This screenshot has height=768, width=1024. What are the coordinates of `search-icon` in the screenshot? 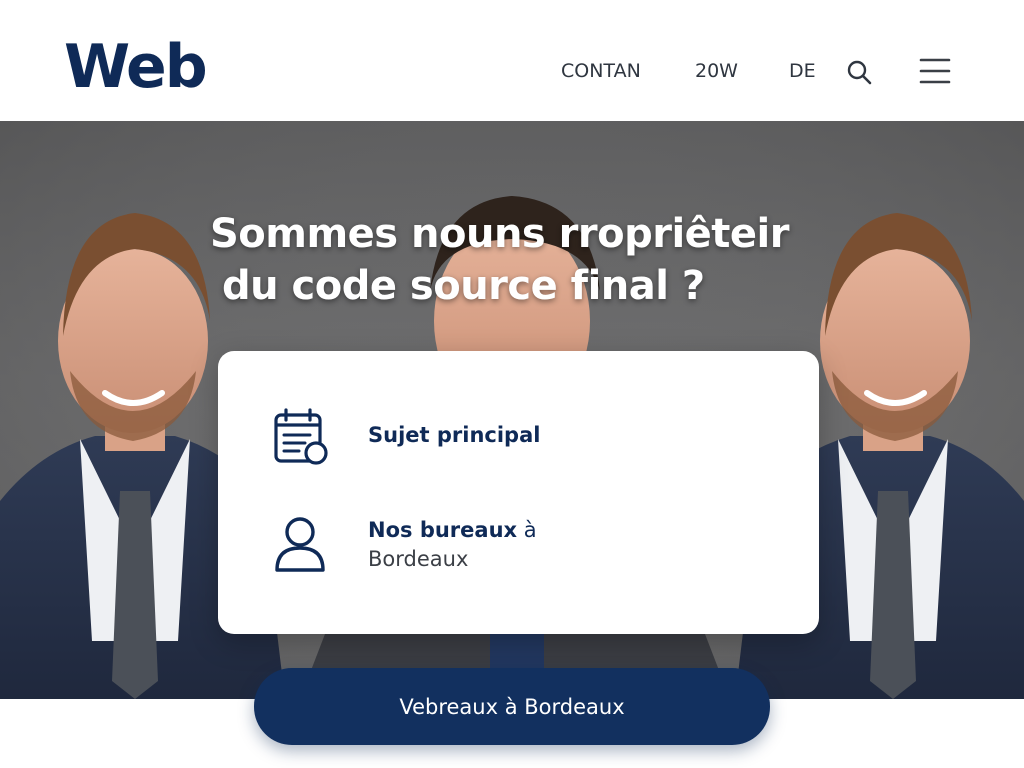 It's located at (859, 72).